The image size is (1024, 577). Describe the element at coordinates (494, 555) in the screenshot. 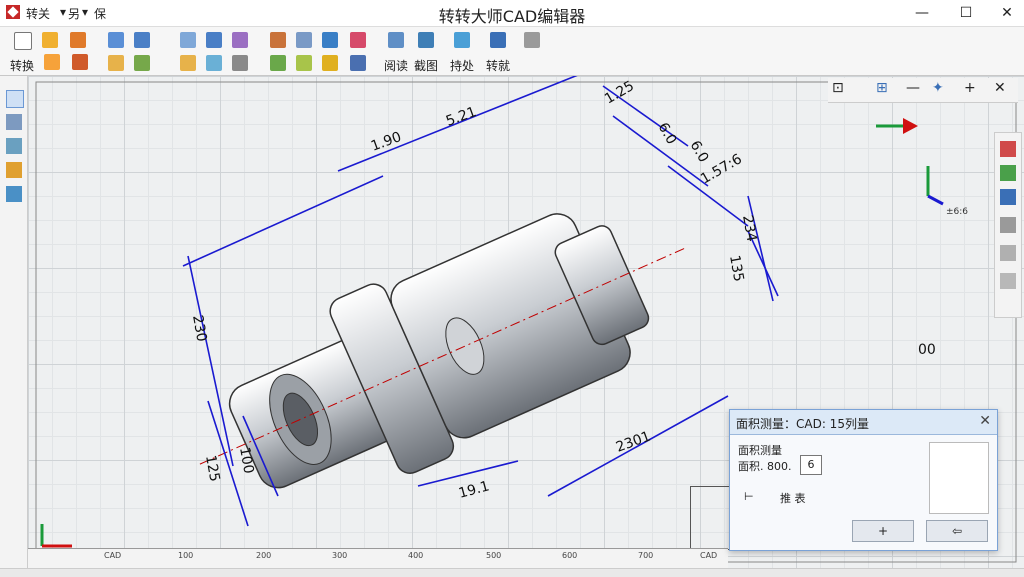

I see `ruler-tick: 500` at that location.